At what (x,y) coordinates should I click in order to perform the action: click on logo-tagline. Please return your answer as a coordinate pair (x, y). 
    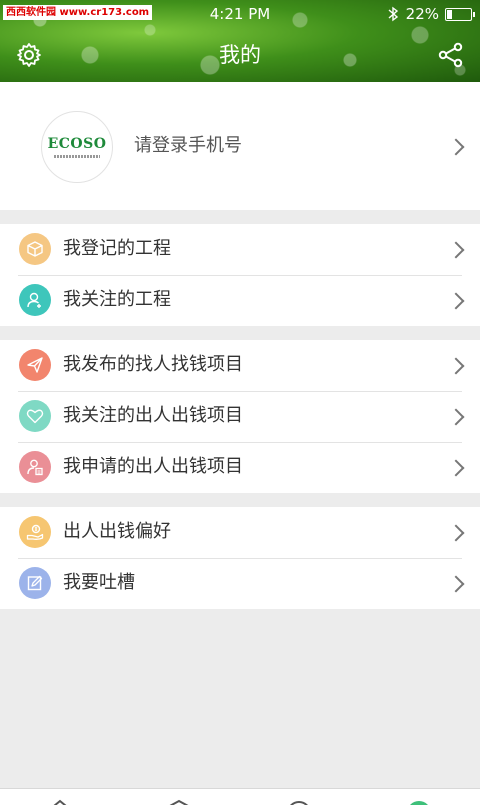
    Looking at the image, I should click on (77, 156).